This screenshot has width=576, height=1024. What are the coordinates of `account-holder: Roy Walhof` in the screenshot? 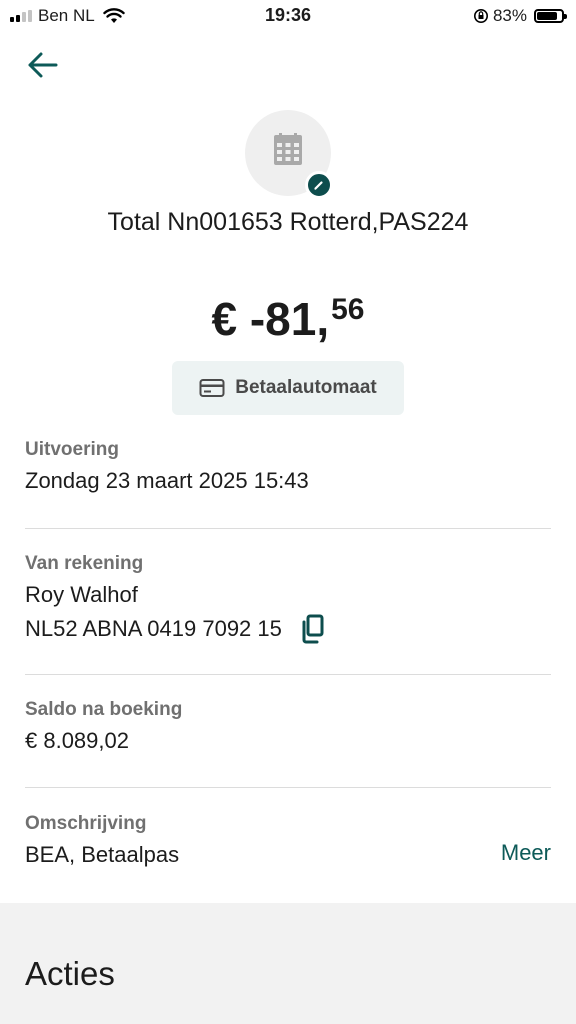 It's located at (81, 594).